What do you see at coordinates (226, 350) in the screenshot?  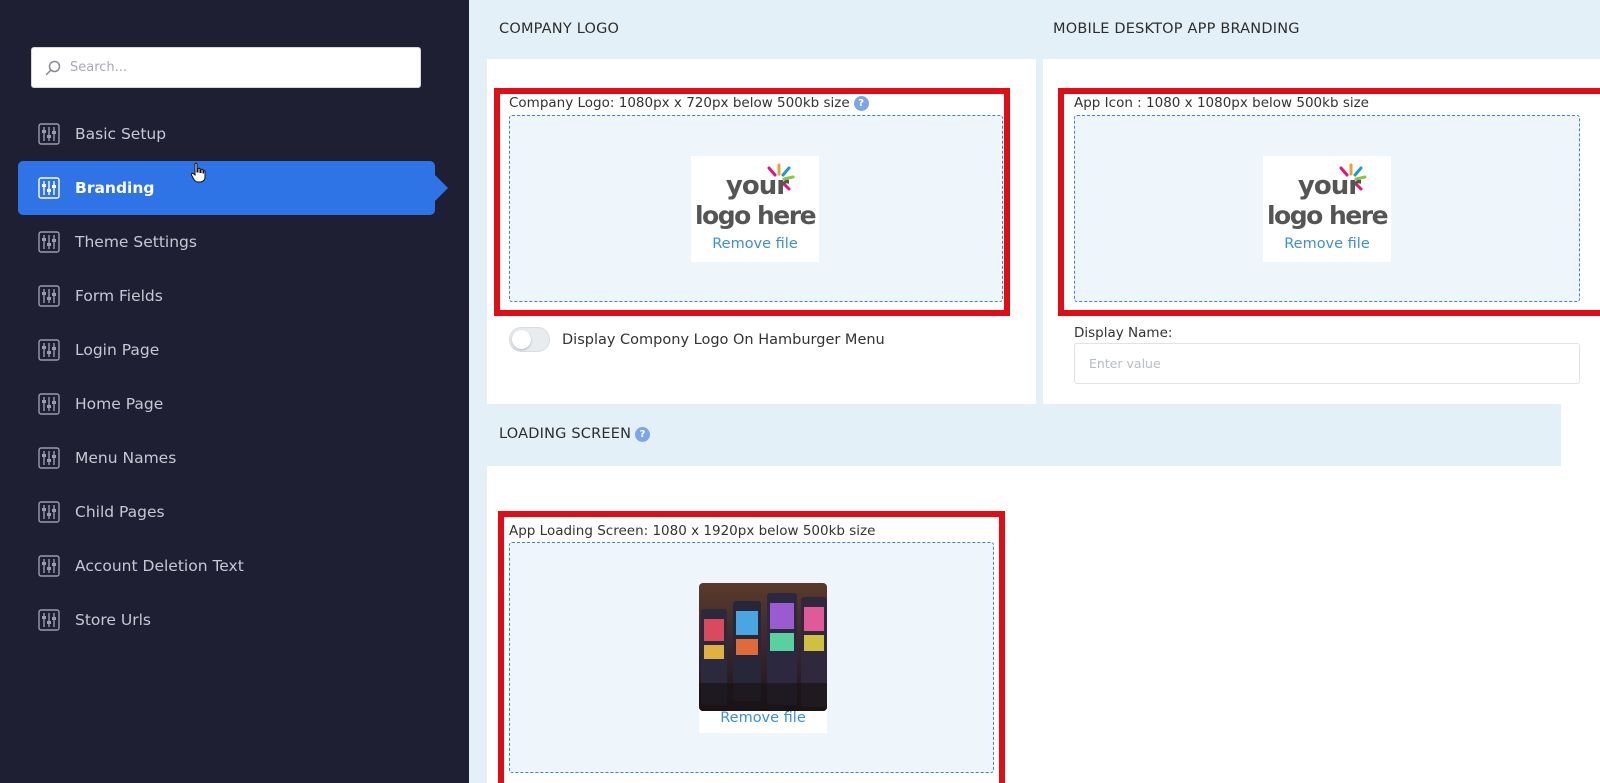 I see `sidebar-item-login-page: Login Page` at bounding box center [226, 350].